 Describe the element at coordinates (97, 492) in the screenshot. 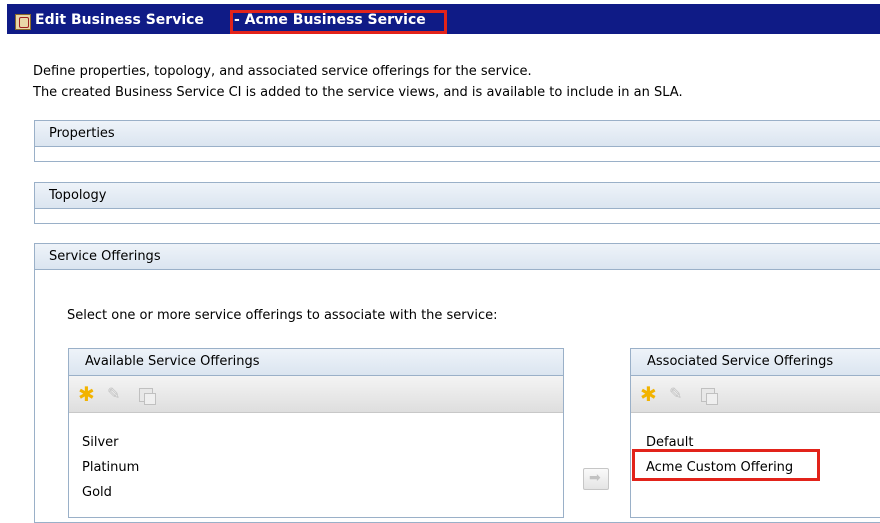

I see `available-item-gold: Gold` at that location.